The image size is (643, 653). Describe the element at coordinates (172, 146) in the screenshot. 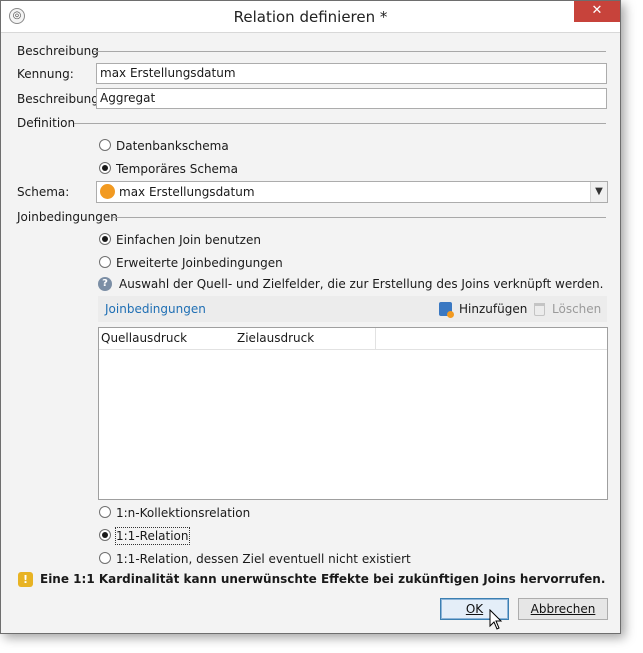

I see `radio-label: Datenbankschema` at that location.